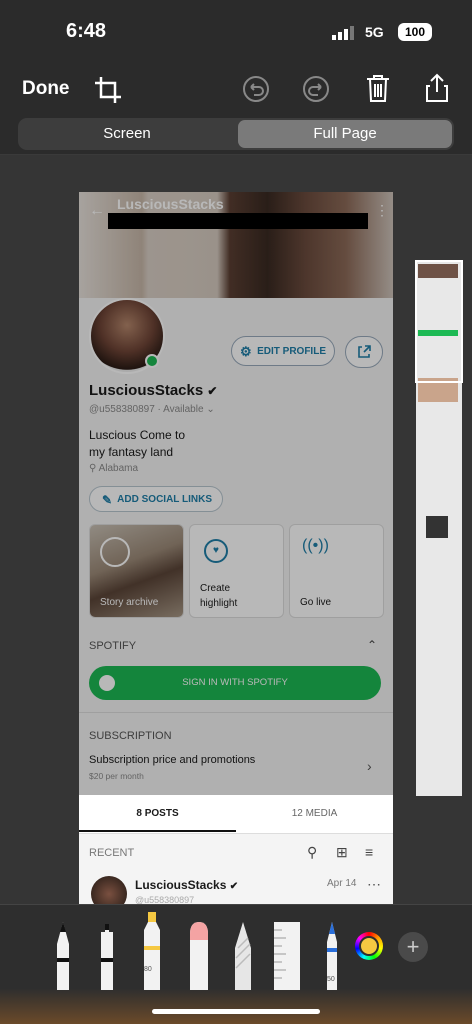 Image resolution: width=472 pixels, height=1024 pixels. What do you see at coordinates (345, 134) in the screenshot?
I see `segment-full-page: Full Page` at bounding box center [345, 134].